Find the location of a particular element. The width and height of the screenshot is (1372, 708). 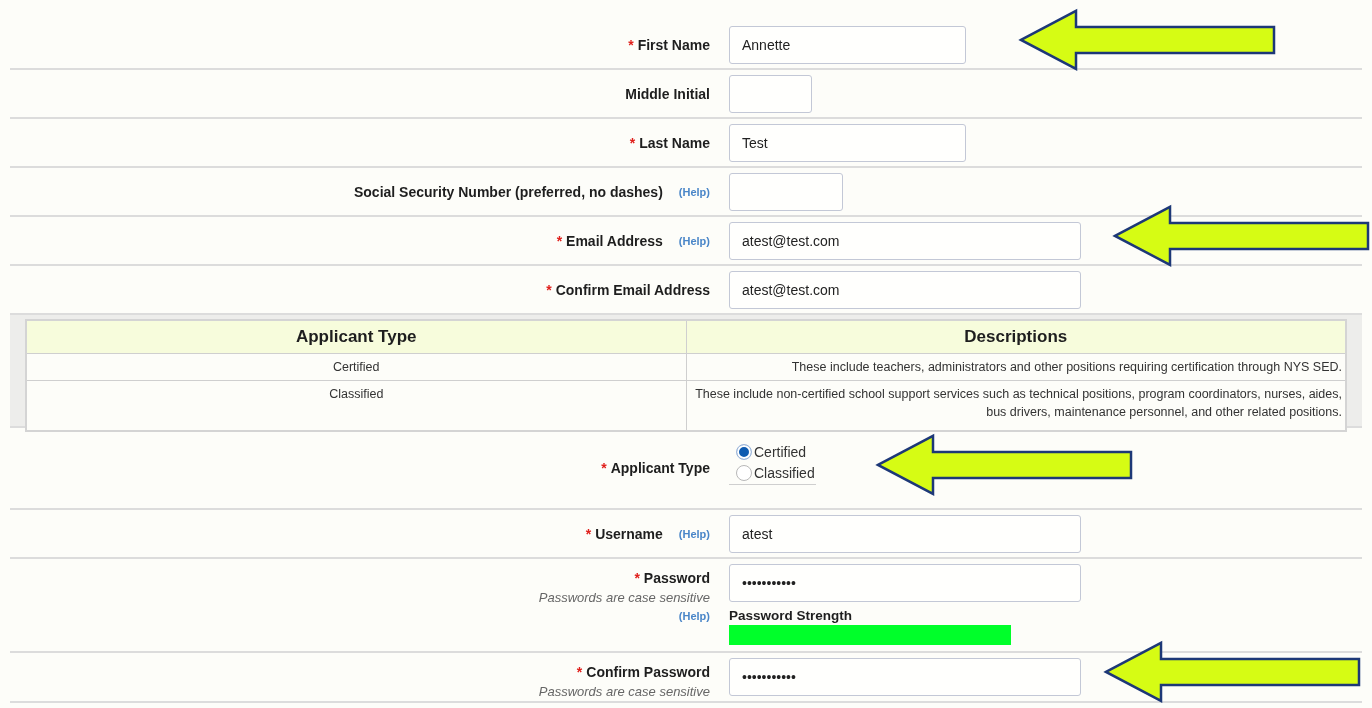

field-label: Email Address is located at coordinates (614, 240).